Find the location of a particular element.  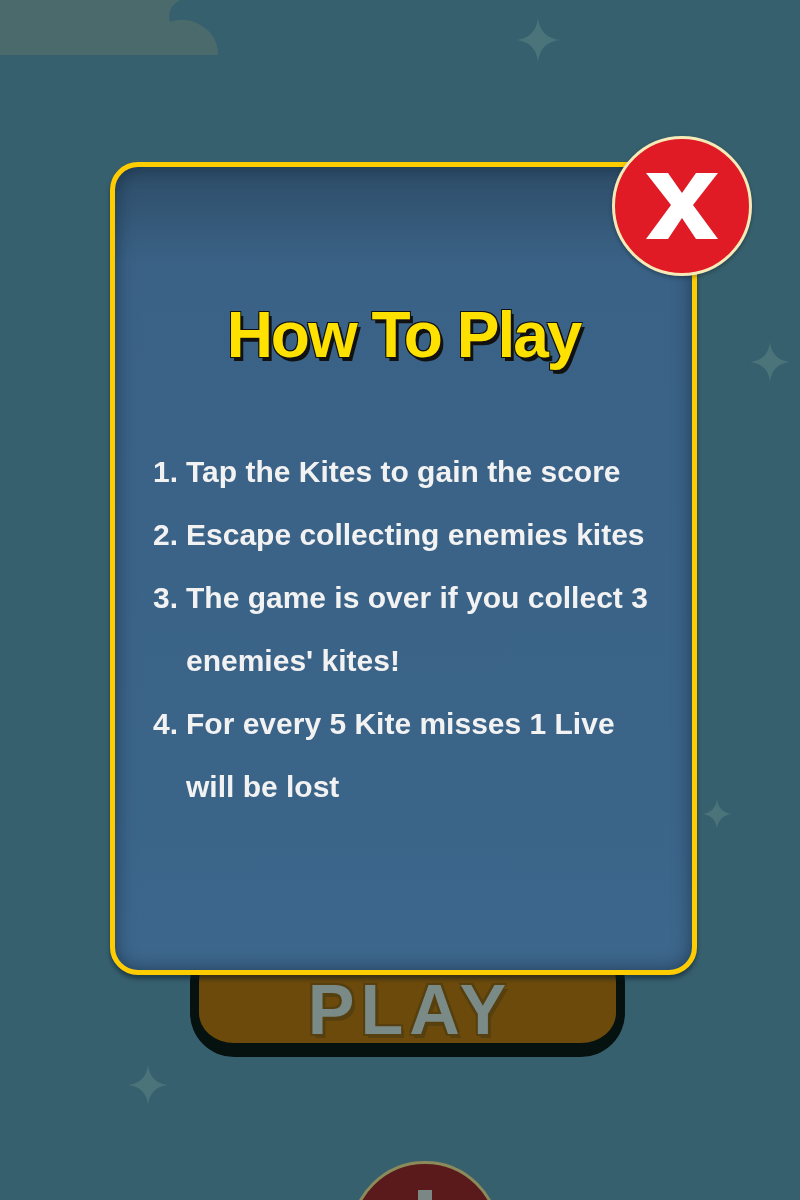

instruction-text: Escape collecting enemies kites is located at coordinates (416, 535).